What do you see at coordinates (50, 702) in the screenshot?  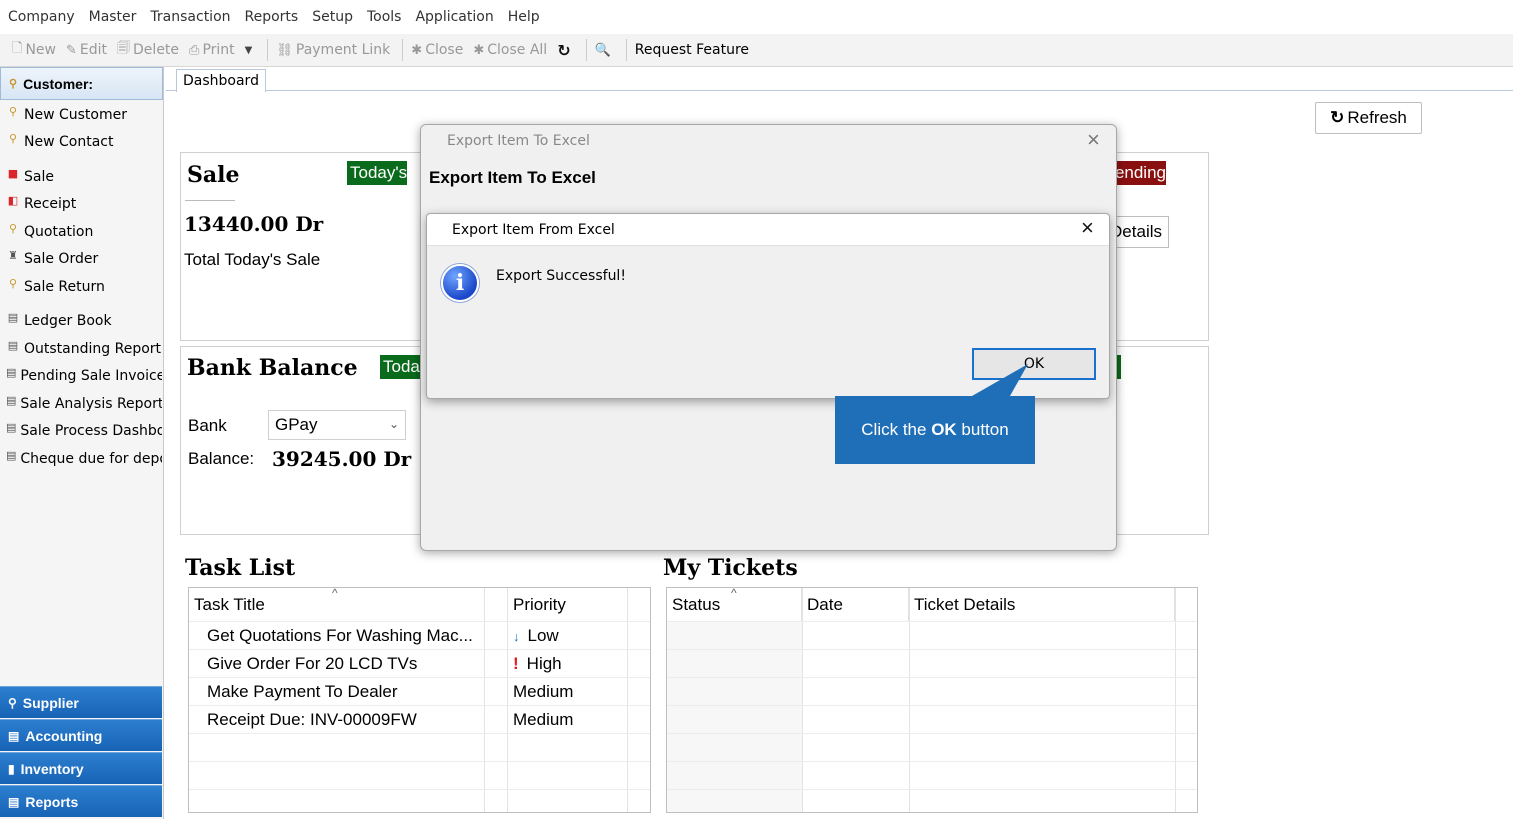 I see `category-label: Supplier` at bounding box center [50, 702].